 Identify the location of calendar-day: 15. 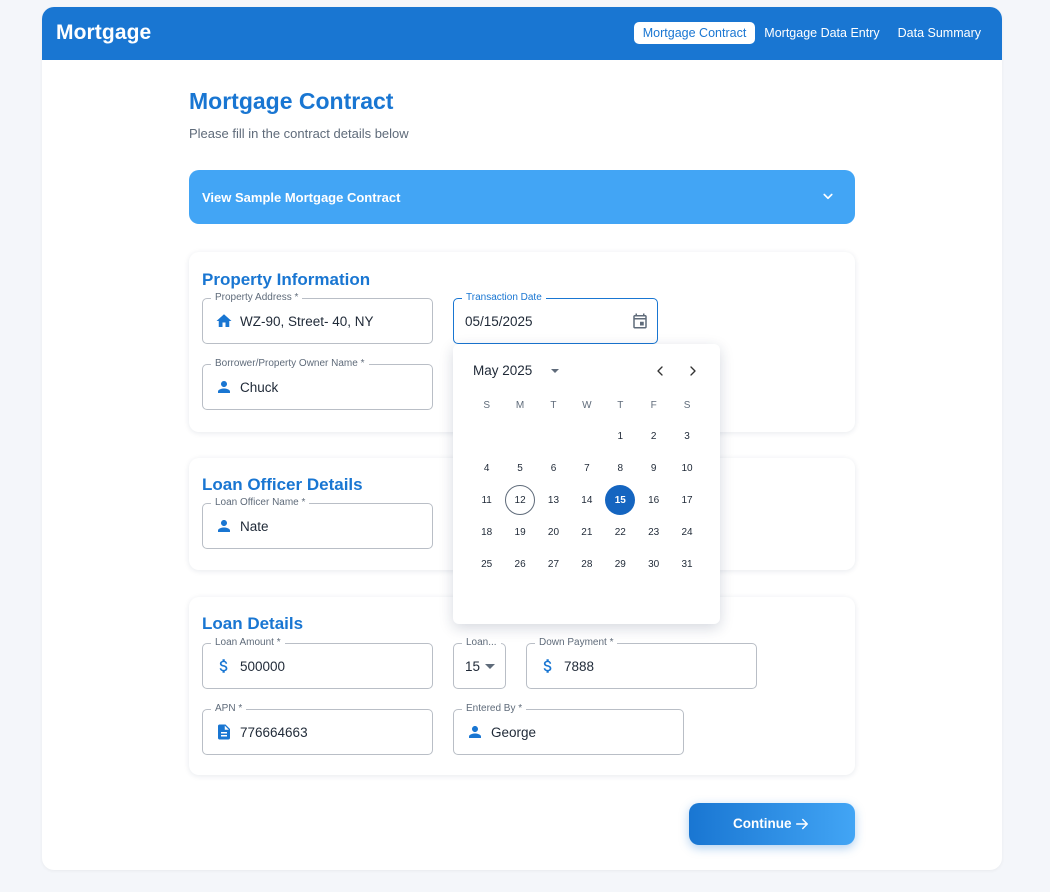
(620, 500).